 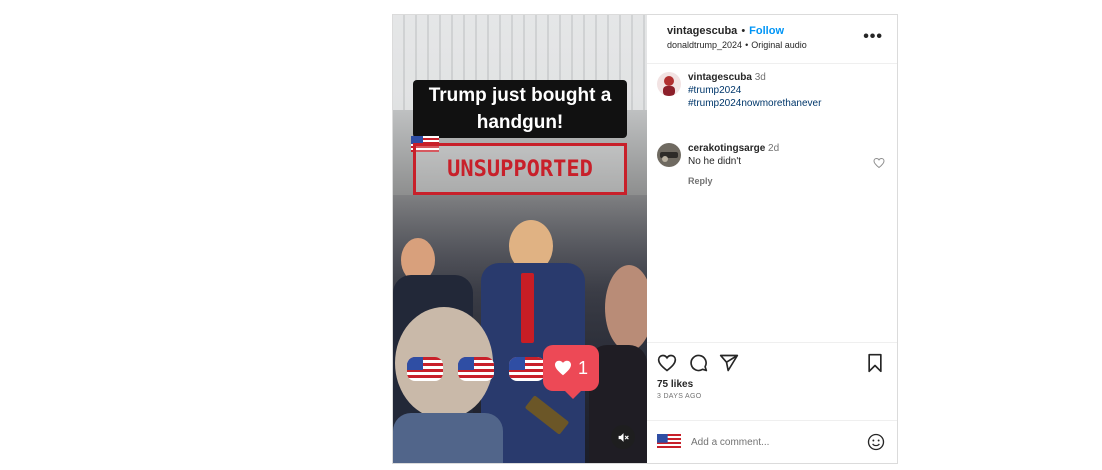 I want to click on comment-time: 2d, so click(x=774, y=148).